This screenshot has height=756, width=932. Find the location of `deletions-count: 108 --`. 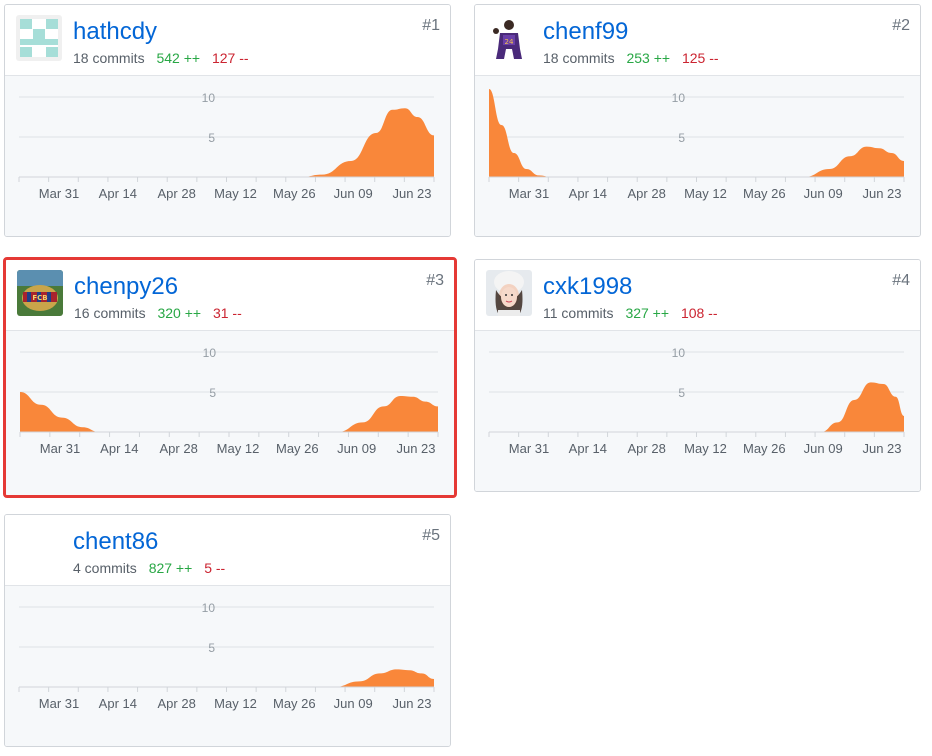

deletions-count: 108 -- is located at coordinates (699, 313).